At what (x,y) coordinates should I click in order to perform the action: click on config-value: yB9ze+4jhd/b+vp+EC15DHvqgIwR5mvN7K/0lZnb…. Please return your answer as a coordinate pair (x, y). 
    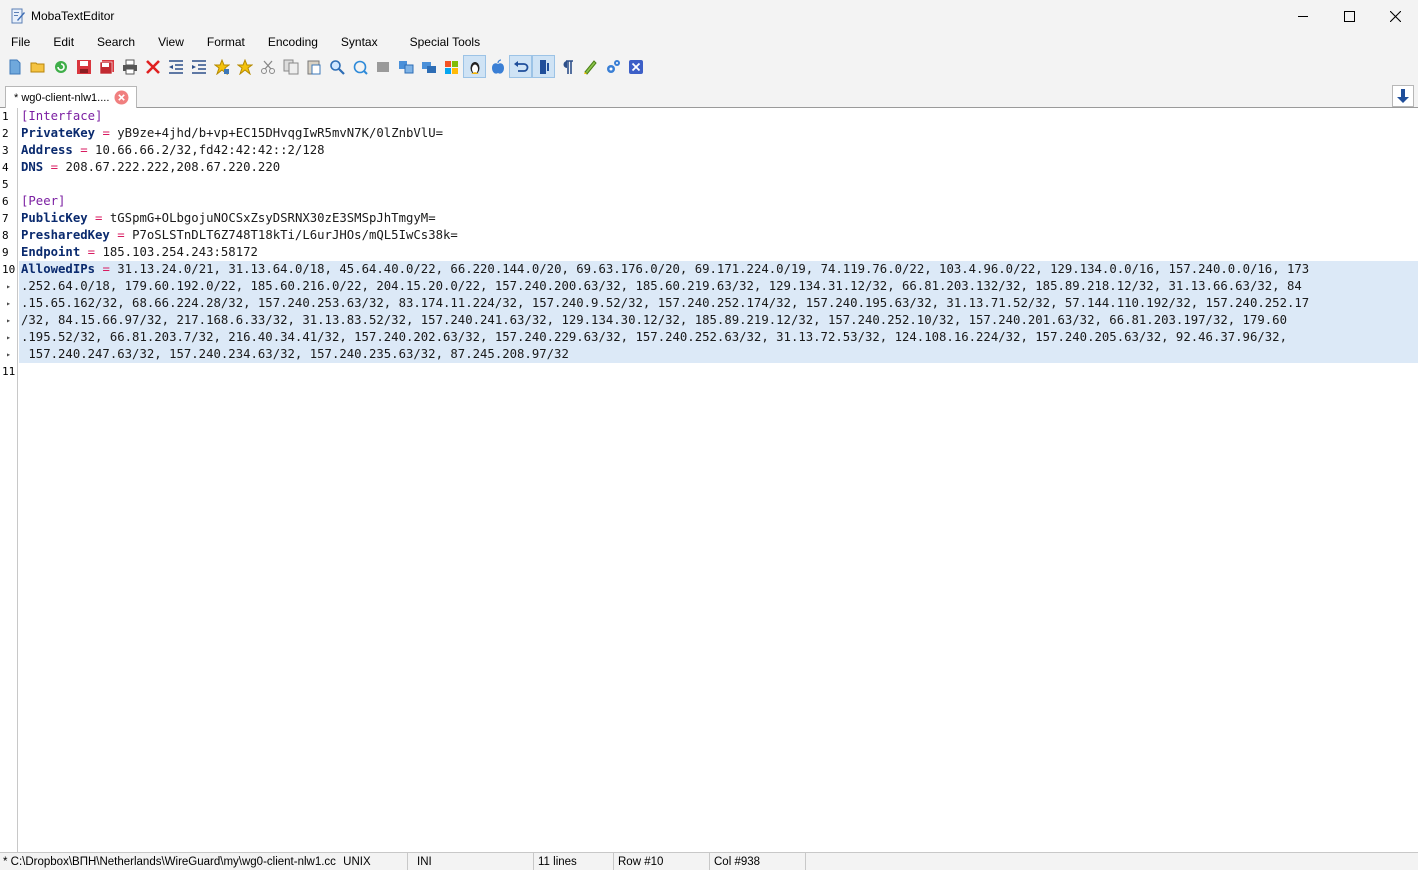
    Looking at the image, I should click on (280, 133).